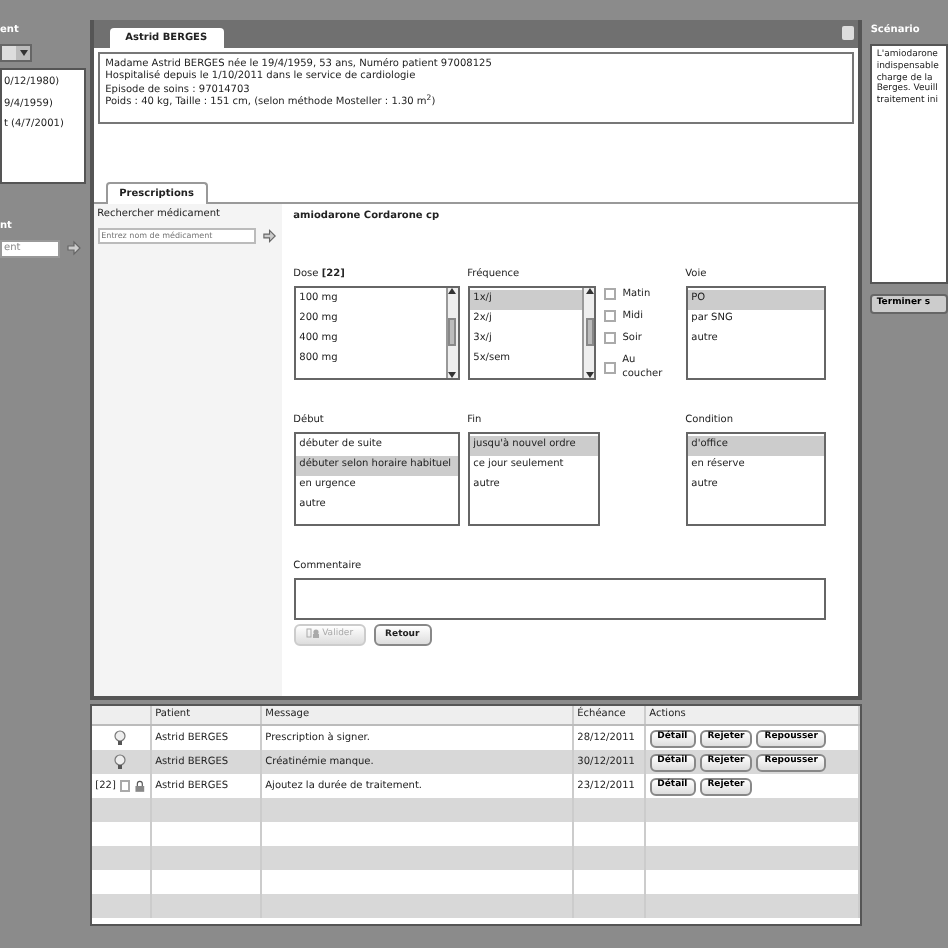  I want to click on signature-icon, so click(312, 633).